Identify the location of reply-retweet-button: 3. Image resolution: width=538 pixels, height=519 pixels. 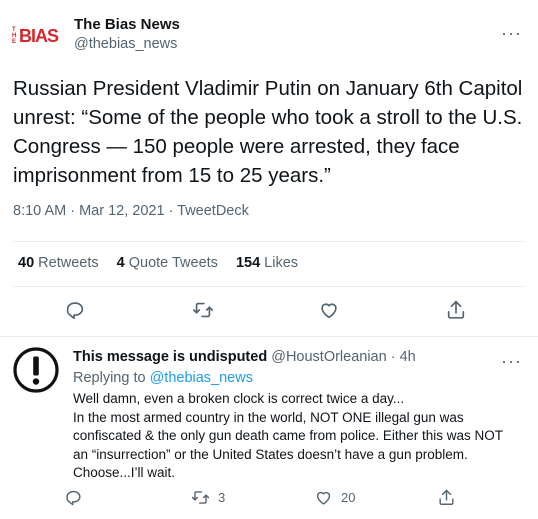
(208, 497).